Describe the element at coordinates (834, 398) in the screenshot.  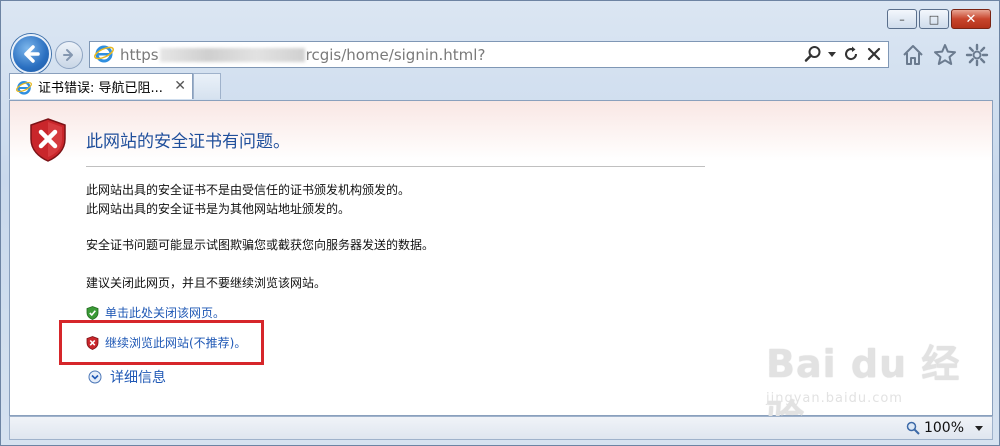
I see `watermark-url: jingyan.baidu.com` at that location.